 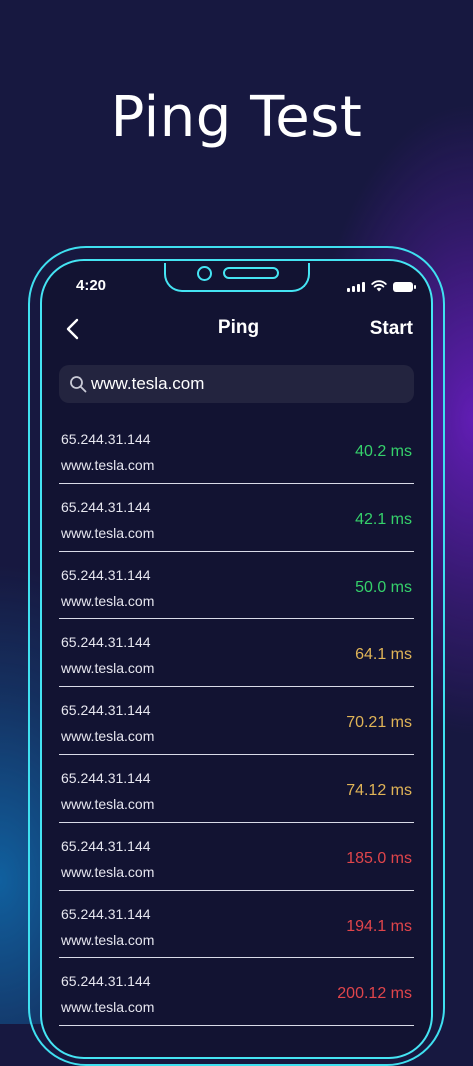 I want to click on ping-result-row: 65.244.31.144 www.tesla.com 185.0 ms, so click(x=236, y=857).